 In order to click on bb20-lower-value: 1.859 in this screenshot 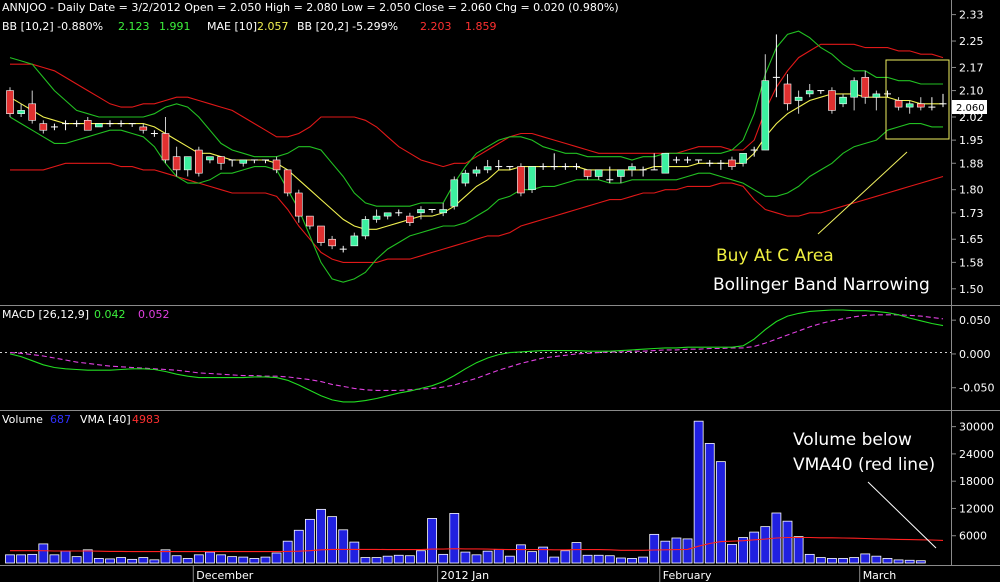, I will do `click(481, 26)`.